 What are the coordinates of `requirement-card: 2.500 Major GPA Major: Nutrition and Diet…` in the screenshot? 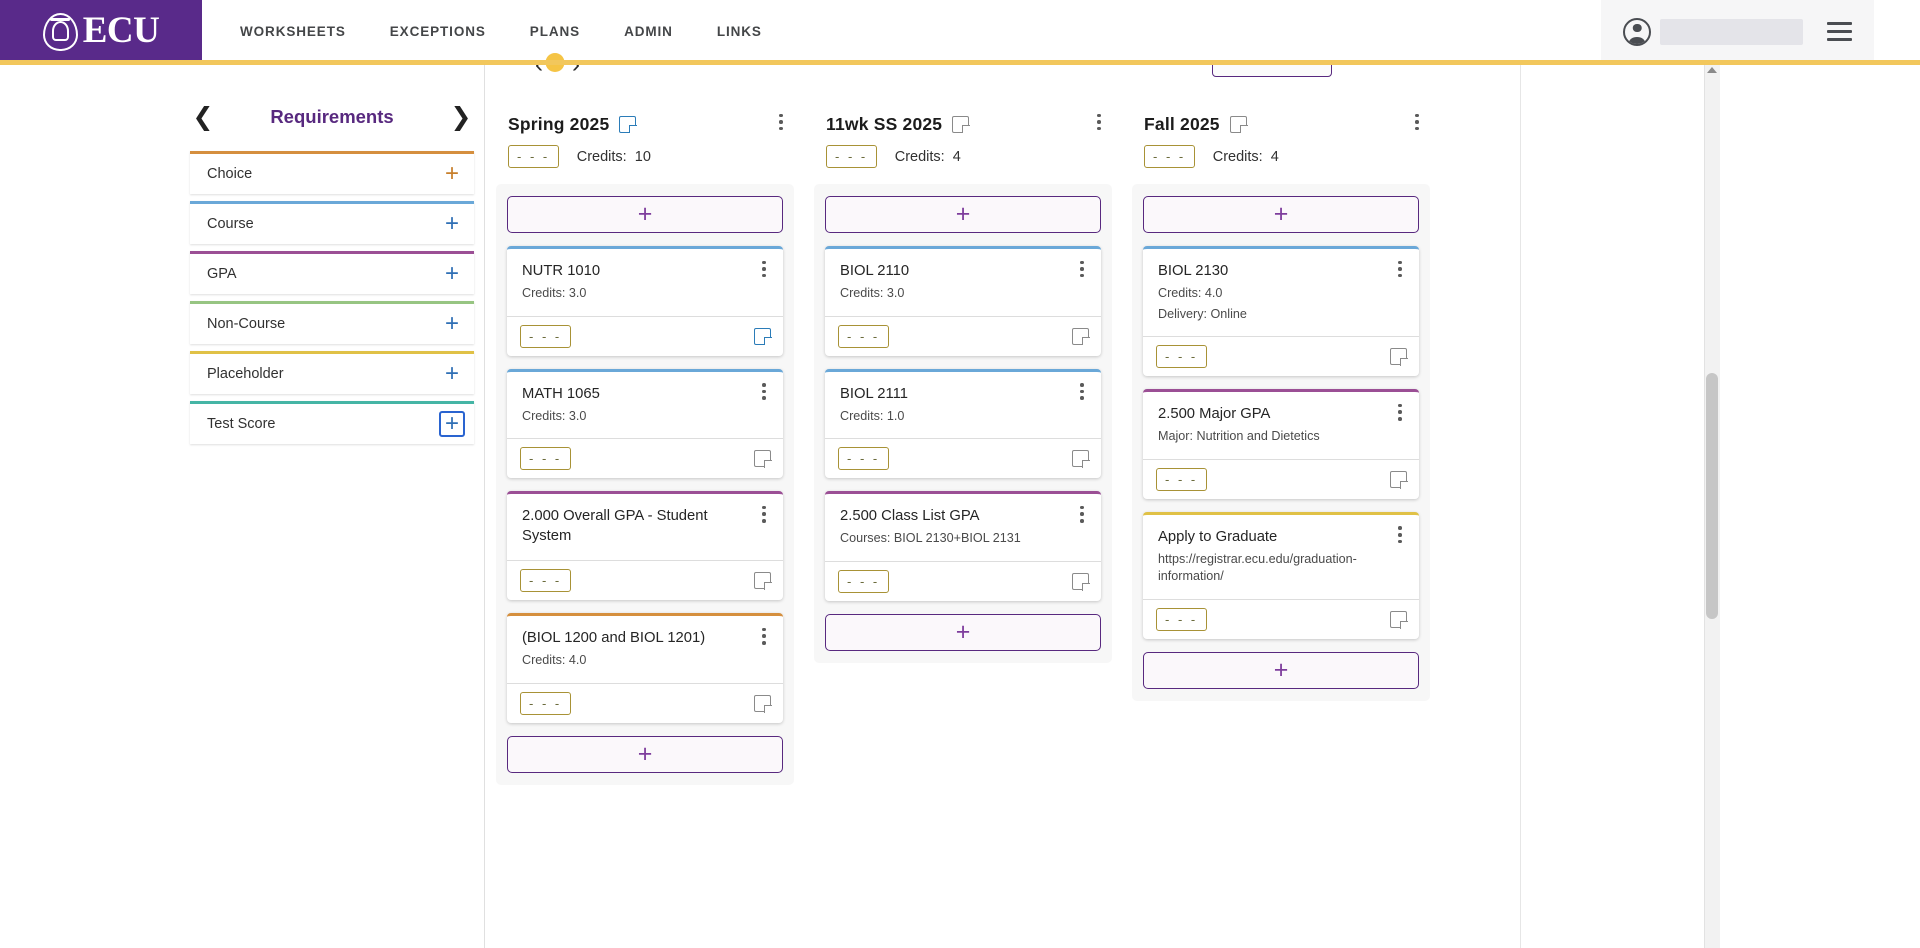 It's located at (1281, 444).